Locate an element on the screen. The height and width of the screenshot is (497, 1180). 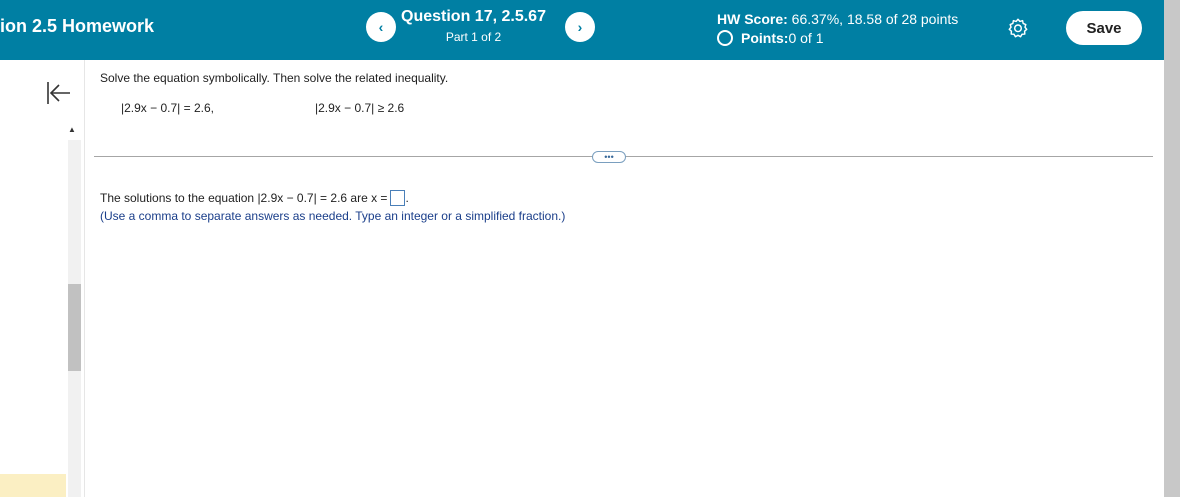
answer-input is located at coordinates (398, 198).